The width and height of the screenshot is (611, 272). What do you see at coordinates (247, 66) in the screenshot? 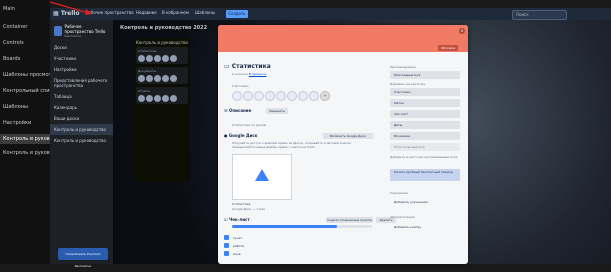
I see `card-title: ▭ Статистика` at bounding box center [247, 66].